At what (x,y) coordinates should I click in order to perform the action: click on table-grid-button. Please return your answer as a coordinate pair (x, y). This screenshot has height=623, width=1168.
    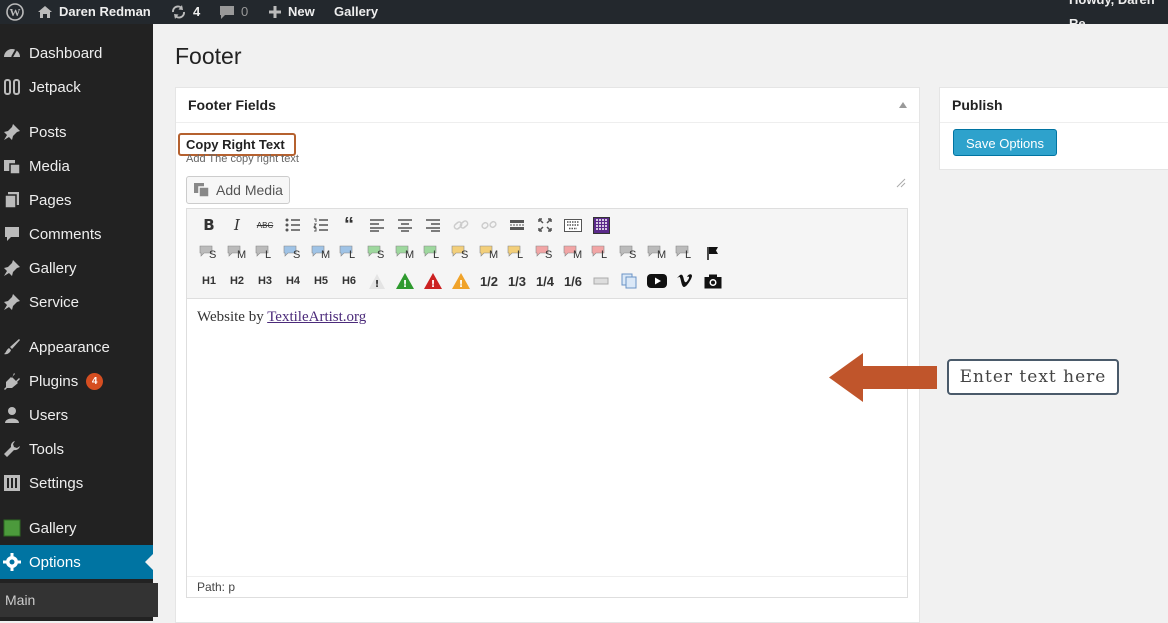
    Looking at the image, I should click on (601, 225).